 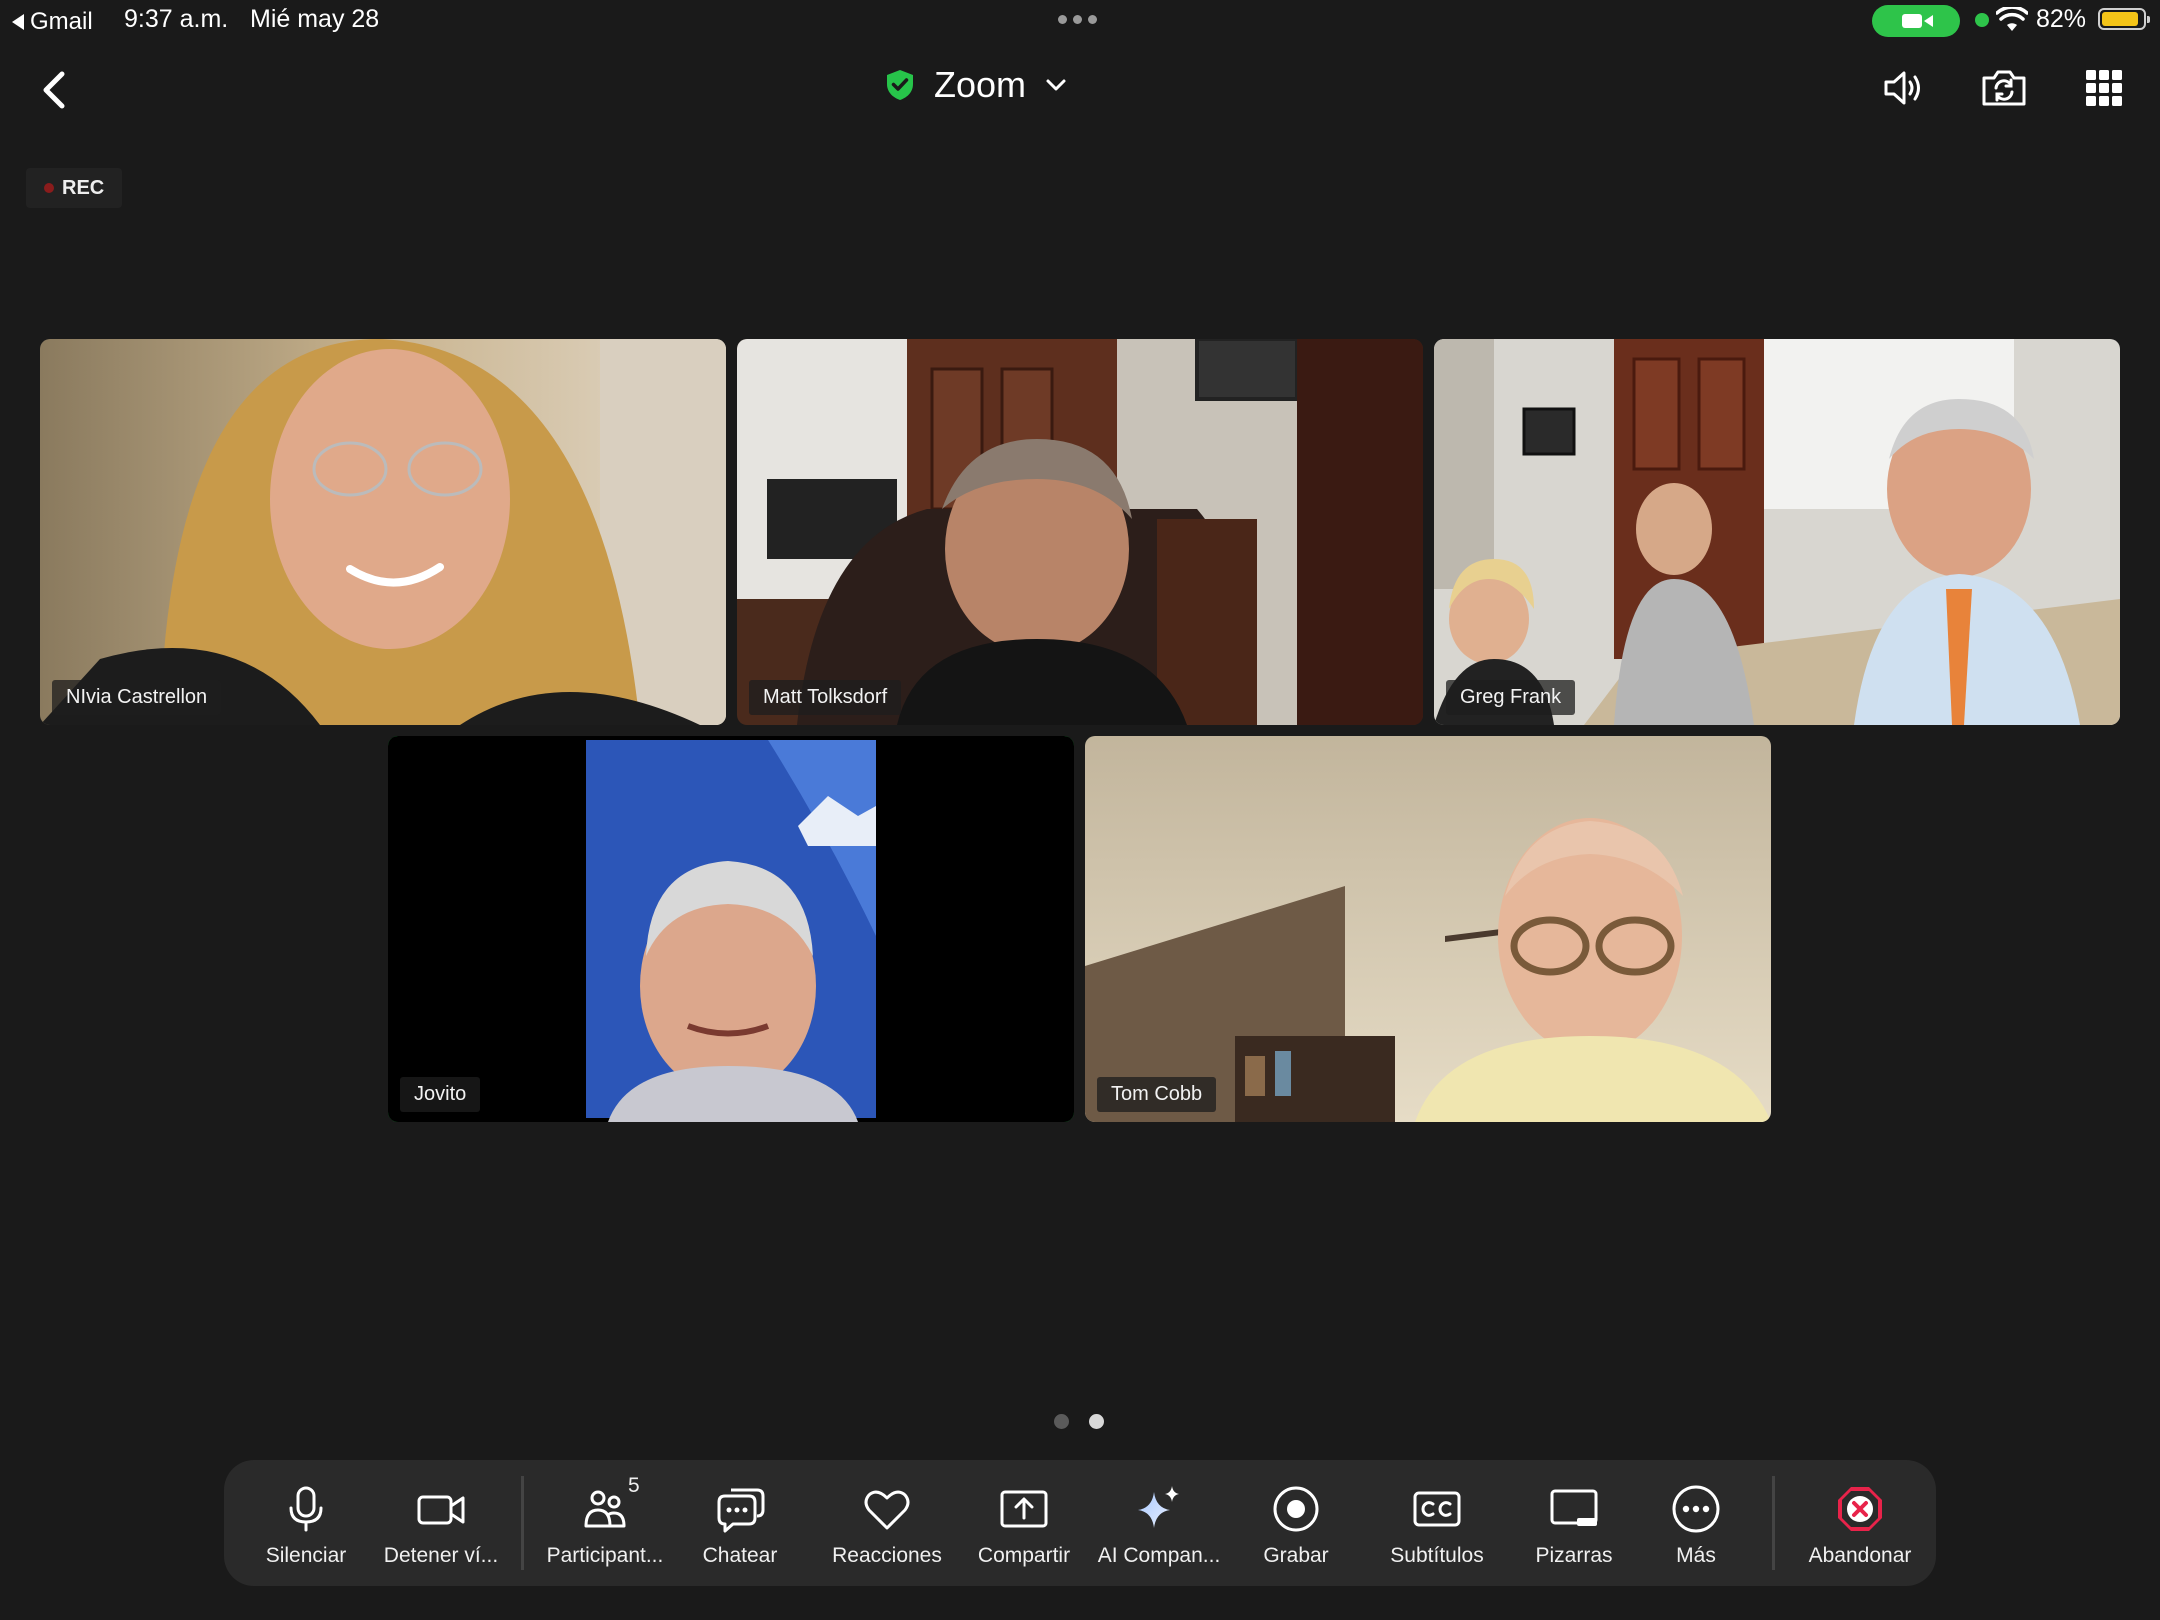 What do you see at coordinates (740, 1555) in the screenshot?
I see `chat-label: Chatear` at bounding box center [740, 1555].